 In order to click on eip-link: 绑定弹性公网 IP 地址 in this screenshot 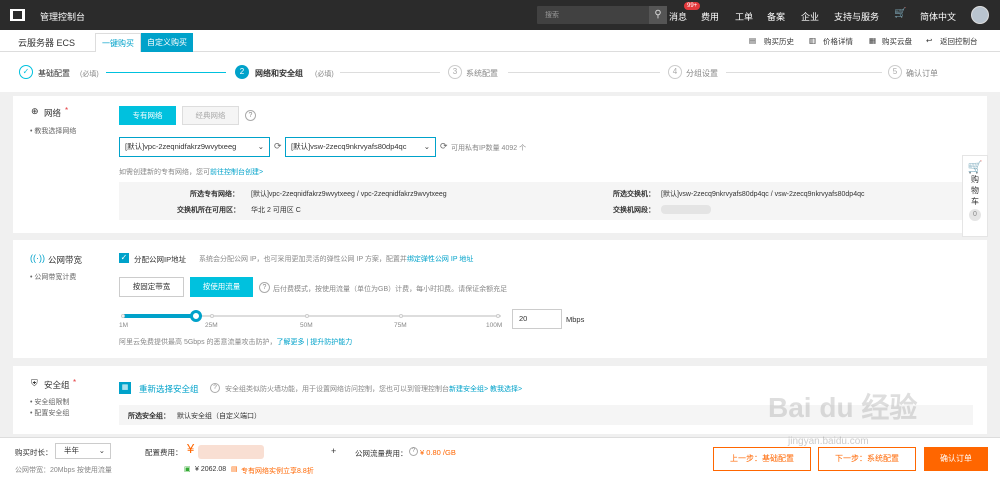, I will do `click(440, 259)`.